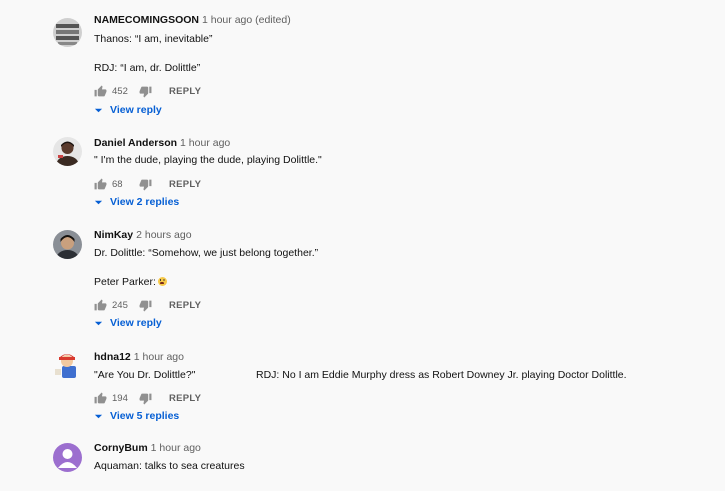 The height and width of the screenshot is (491, 725). Describe the element at coordinates (117, 184) in the screenshot. I see `like-count: 68` at that location.